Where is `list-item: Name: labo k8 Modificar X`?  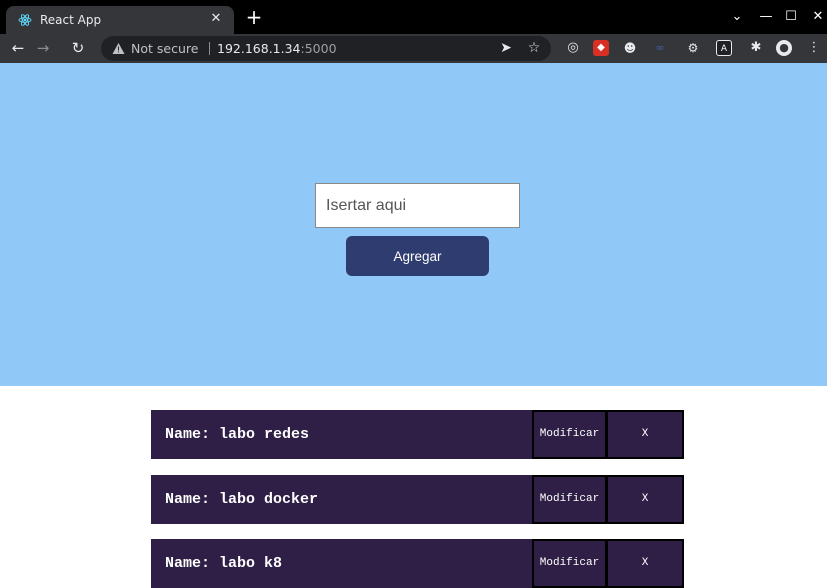 list-item: Name: labo k8 Modificar X is located at coordinates (417, 563).